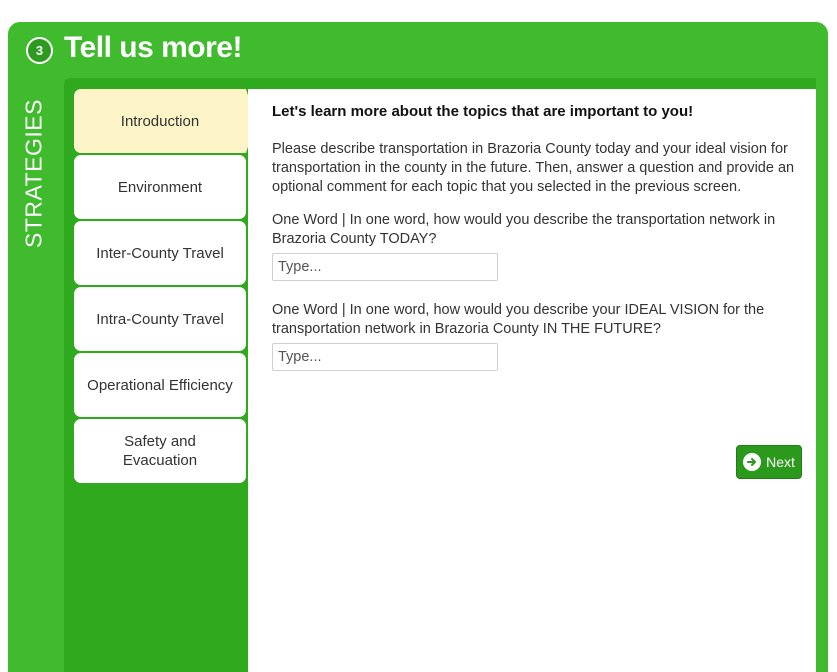 The image size is (837, 672). I want to click on tab-label: Operational Efficiency, so click(160, 385).